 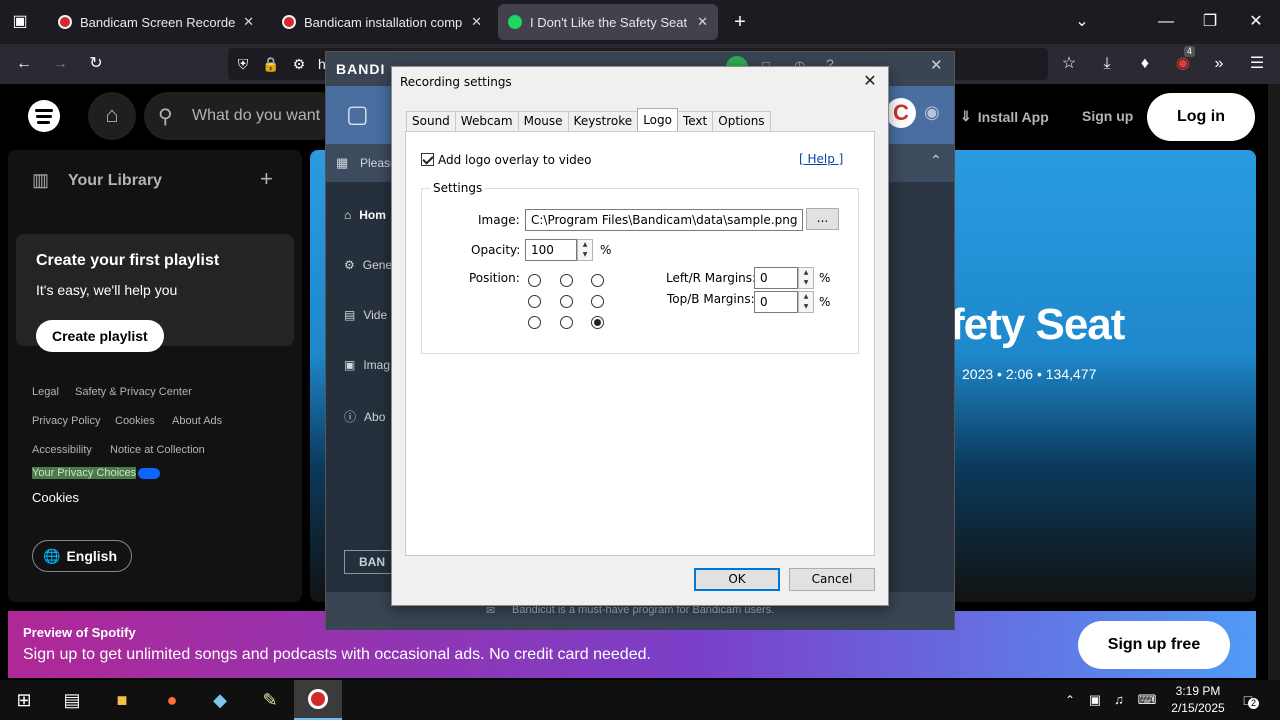 What do you see at coordinates (368, 265) in the screenshot?
I see `bandicam-nav-general: ⚙ Gene` at bounding box center [368, 265].